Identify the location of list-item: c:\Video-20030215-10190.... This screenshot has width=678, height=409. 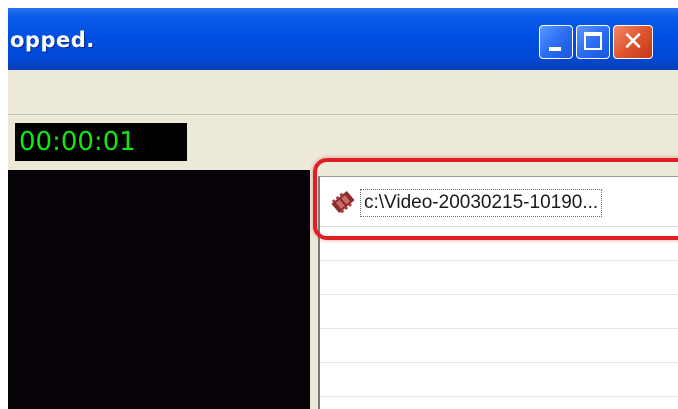
(499, 202).